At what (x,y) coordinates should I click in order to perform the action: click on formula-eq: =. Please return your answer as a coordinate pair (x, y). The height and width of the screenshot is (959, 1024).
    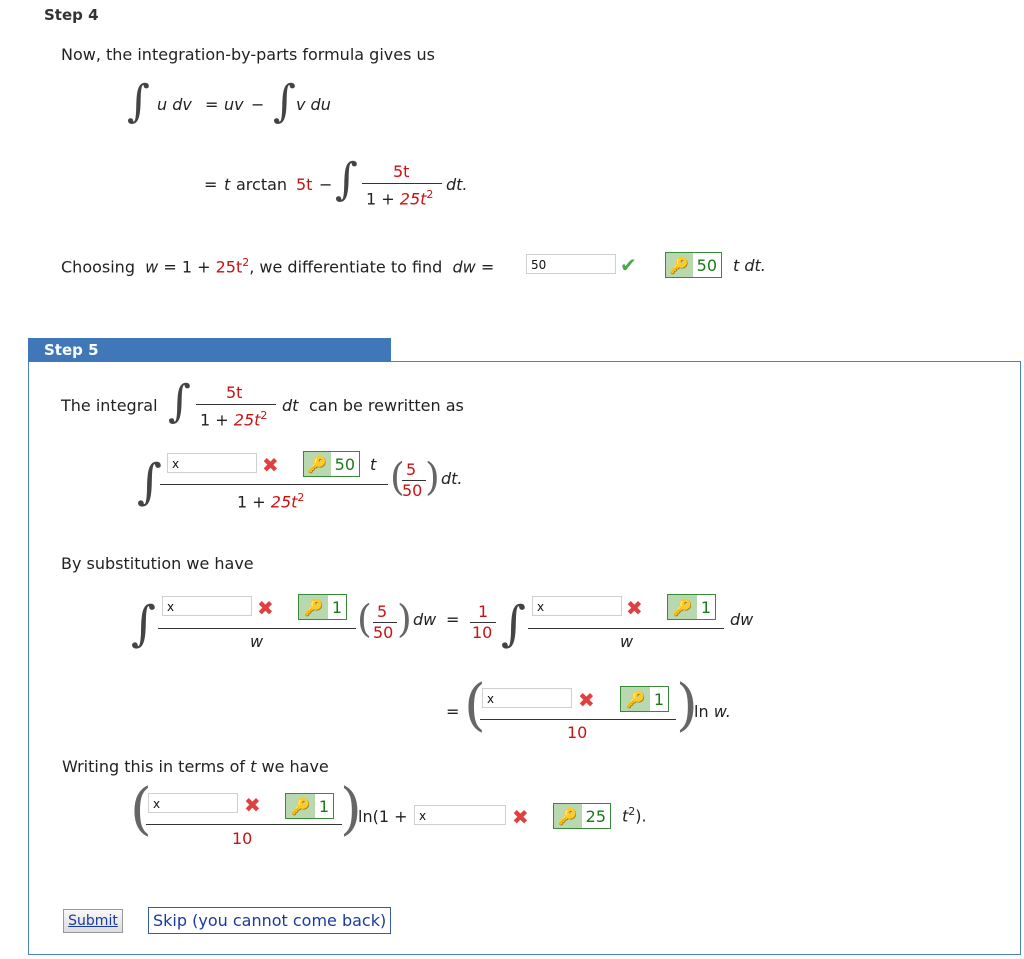
    Looking at the image, I should click on (212, 104).